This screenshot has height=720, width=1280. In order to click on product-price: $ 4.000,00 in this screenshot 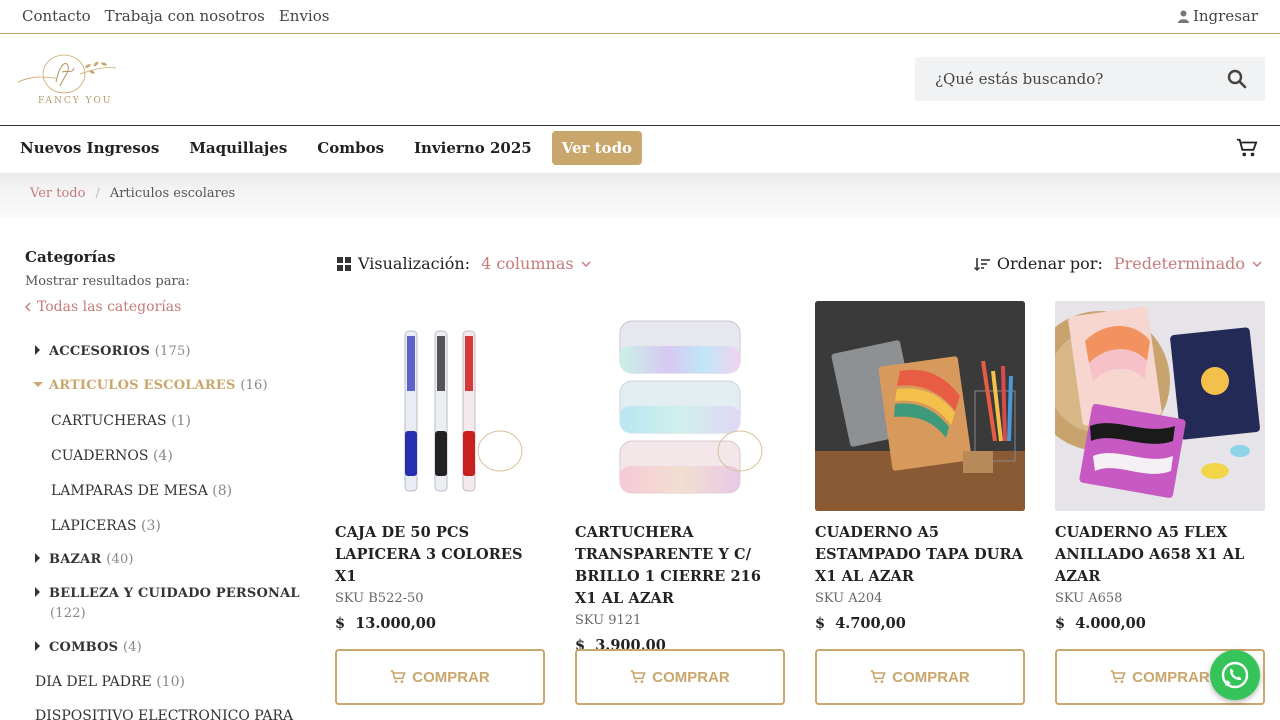, I will do `click(1160, 623)`.